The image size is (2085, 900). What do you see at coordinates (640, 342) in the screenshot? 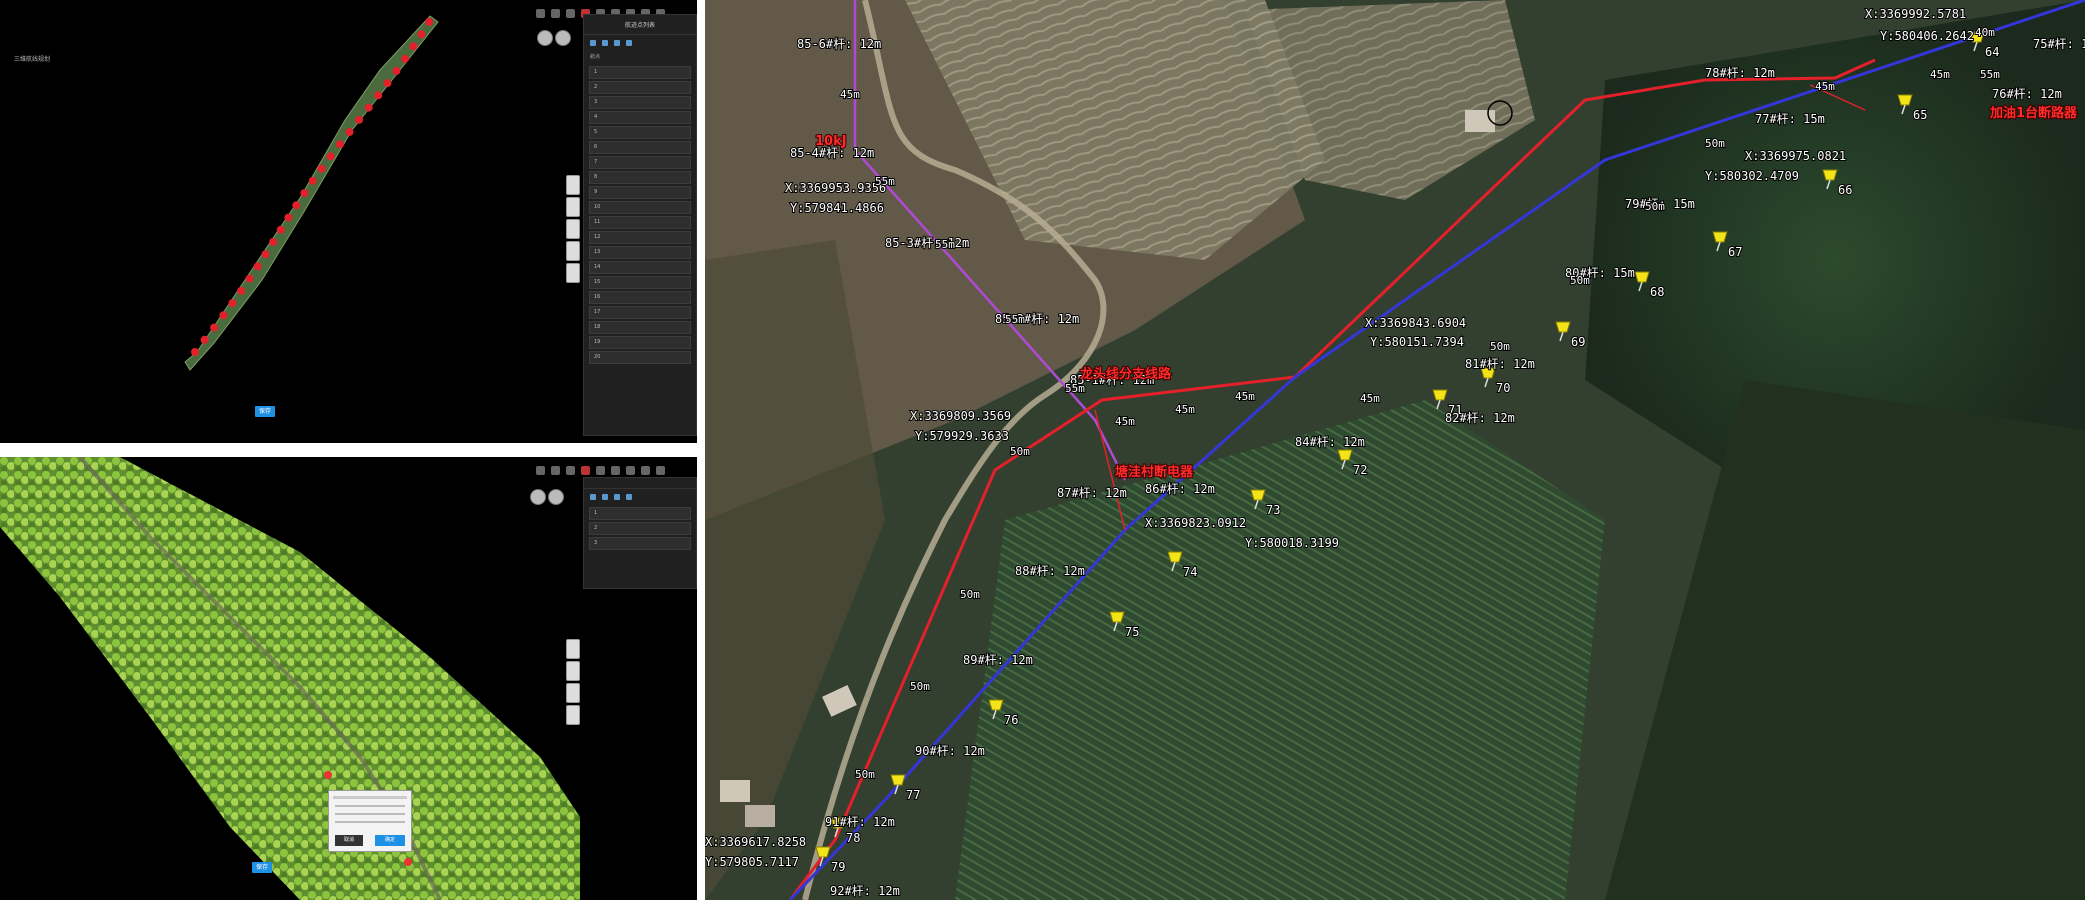
I see `waypoint-row: 19` at bounding box center [640, 342].